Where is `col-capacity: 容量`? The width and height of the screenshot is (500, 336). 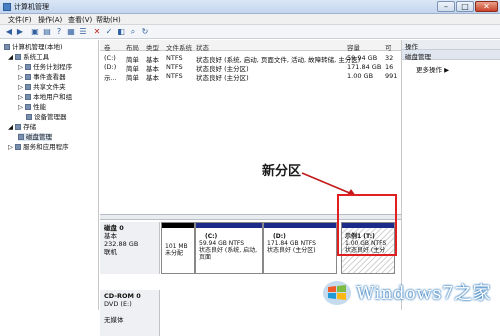
col-capacity: 容量 is located at coordinates (353, 47).